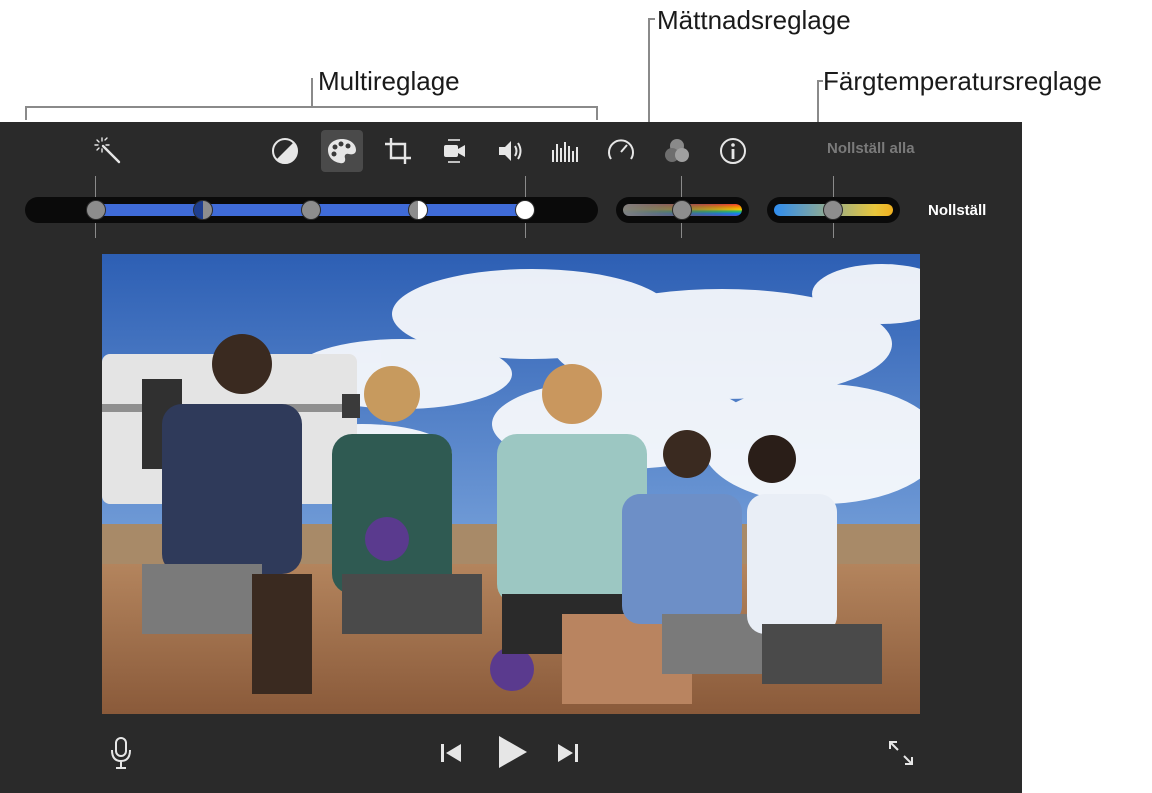 Image resolution: width=1152 pixels, height=793 pixels. Describe the element at coordinates (597, 113) in the screenshot. I see `multi-bracket-right` at that location.